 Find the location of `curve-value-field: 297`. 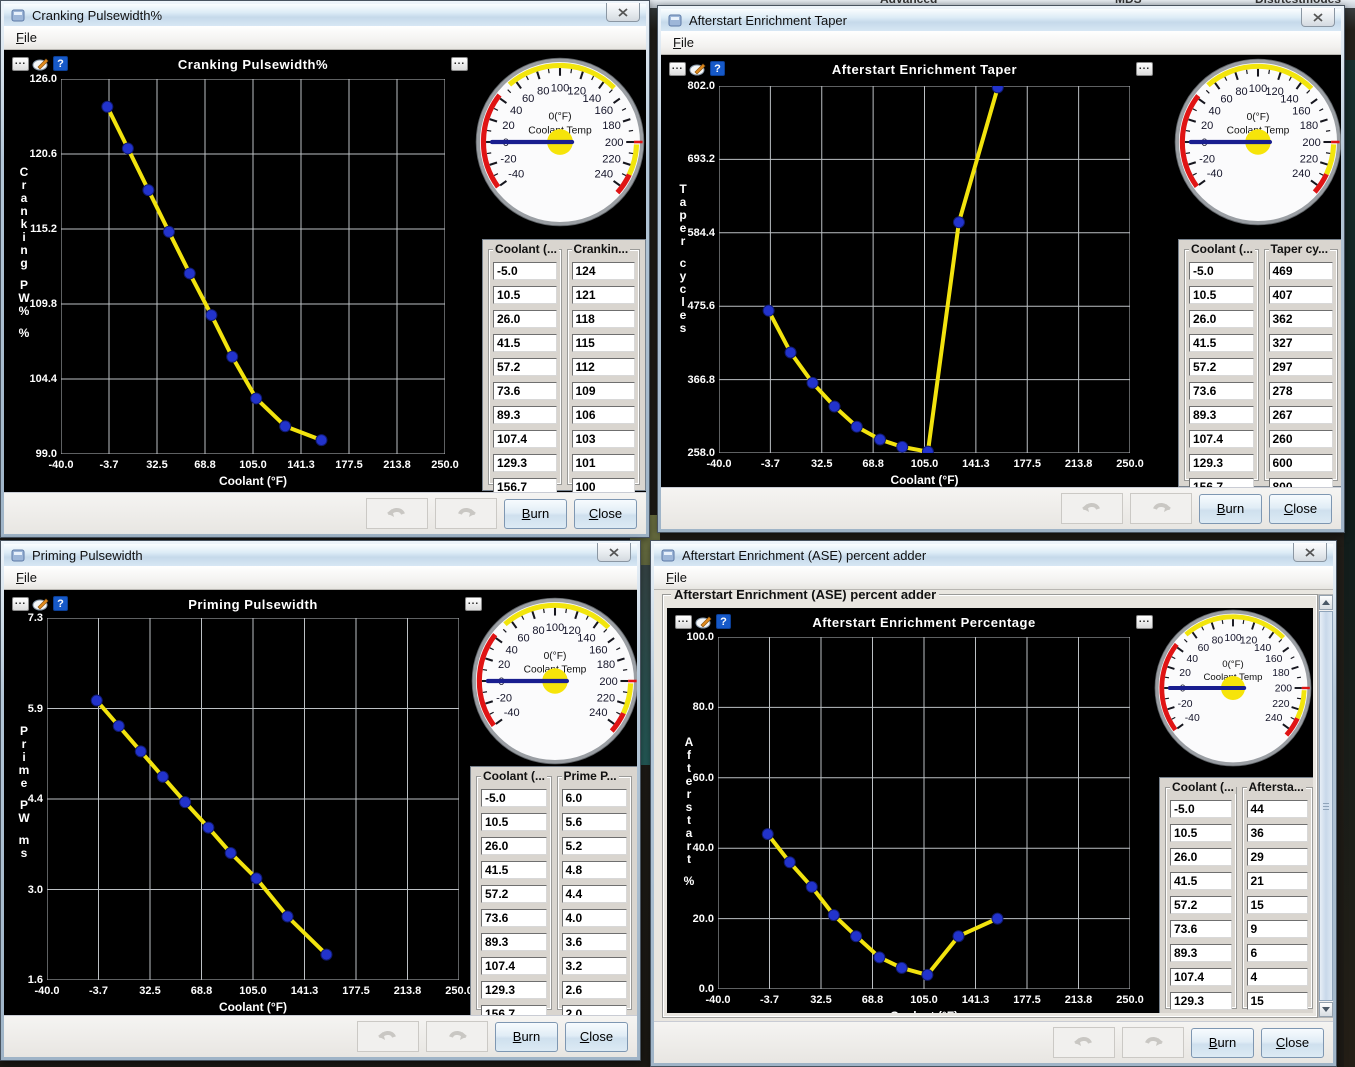

curve-value-field: 297 is located at coordinates (1300, 367).